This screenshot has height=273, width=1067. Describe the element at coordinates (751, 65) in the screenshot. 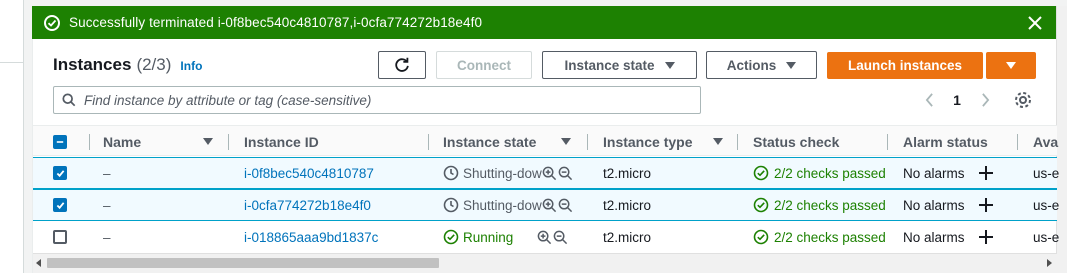

I see `actions-label: Actions` at that location.